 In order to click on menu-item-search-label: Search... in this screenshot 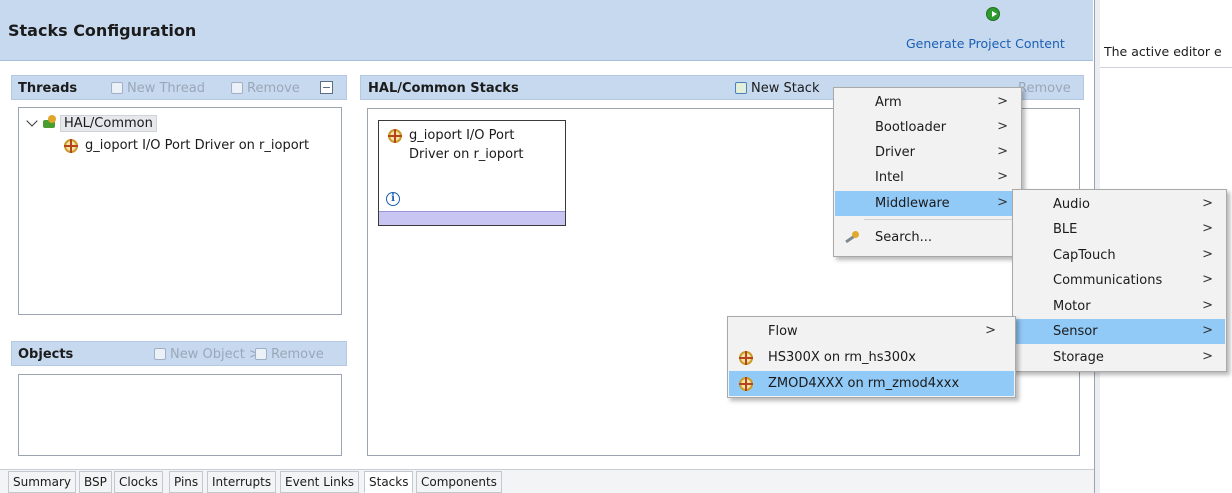, I will do `click(904, 237)`.